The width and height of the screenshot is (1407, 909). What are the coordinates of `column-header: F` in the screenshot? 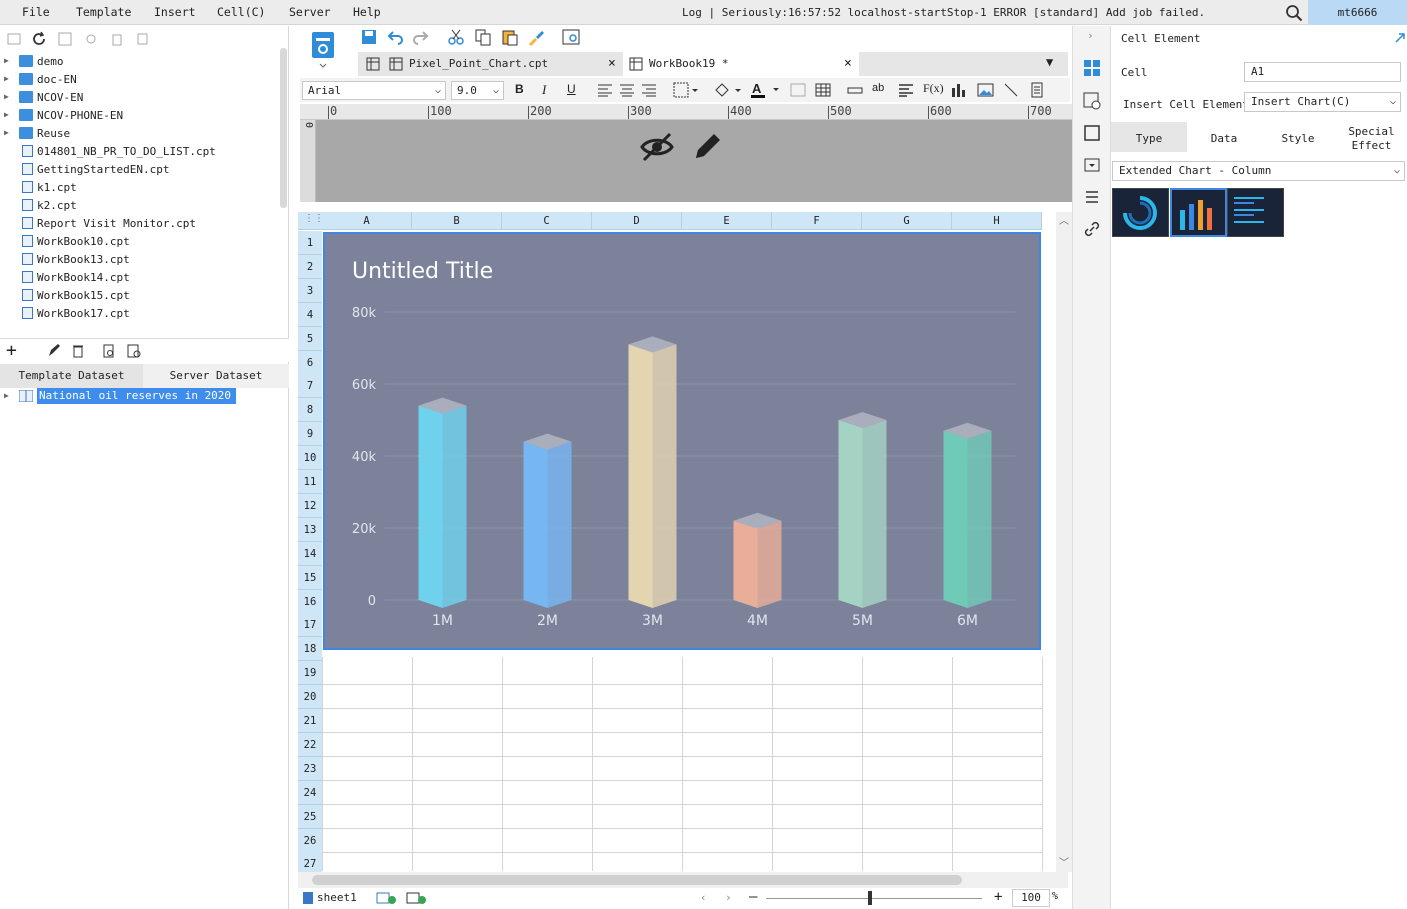 It's located at (817, 221).